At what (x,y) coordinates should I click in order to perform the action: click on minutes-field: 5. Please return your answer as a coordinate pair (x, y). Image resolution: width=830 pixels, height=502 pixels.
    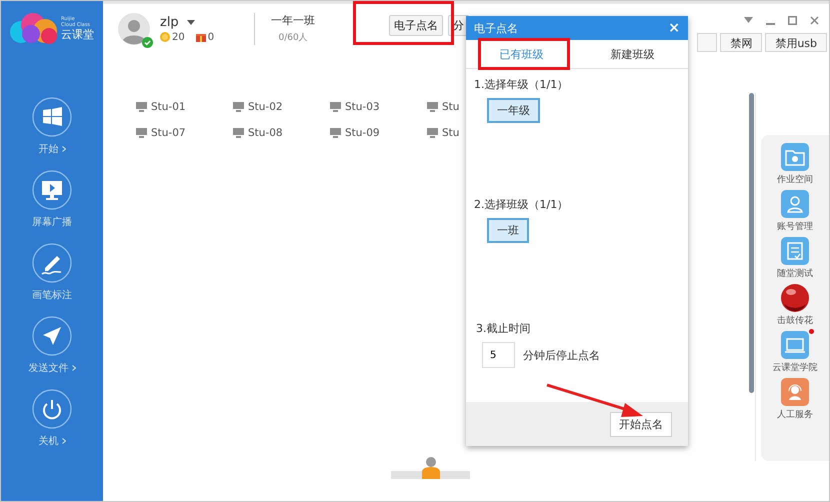
    Looking at the image, I should click on (498, 355).